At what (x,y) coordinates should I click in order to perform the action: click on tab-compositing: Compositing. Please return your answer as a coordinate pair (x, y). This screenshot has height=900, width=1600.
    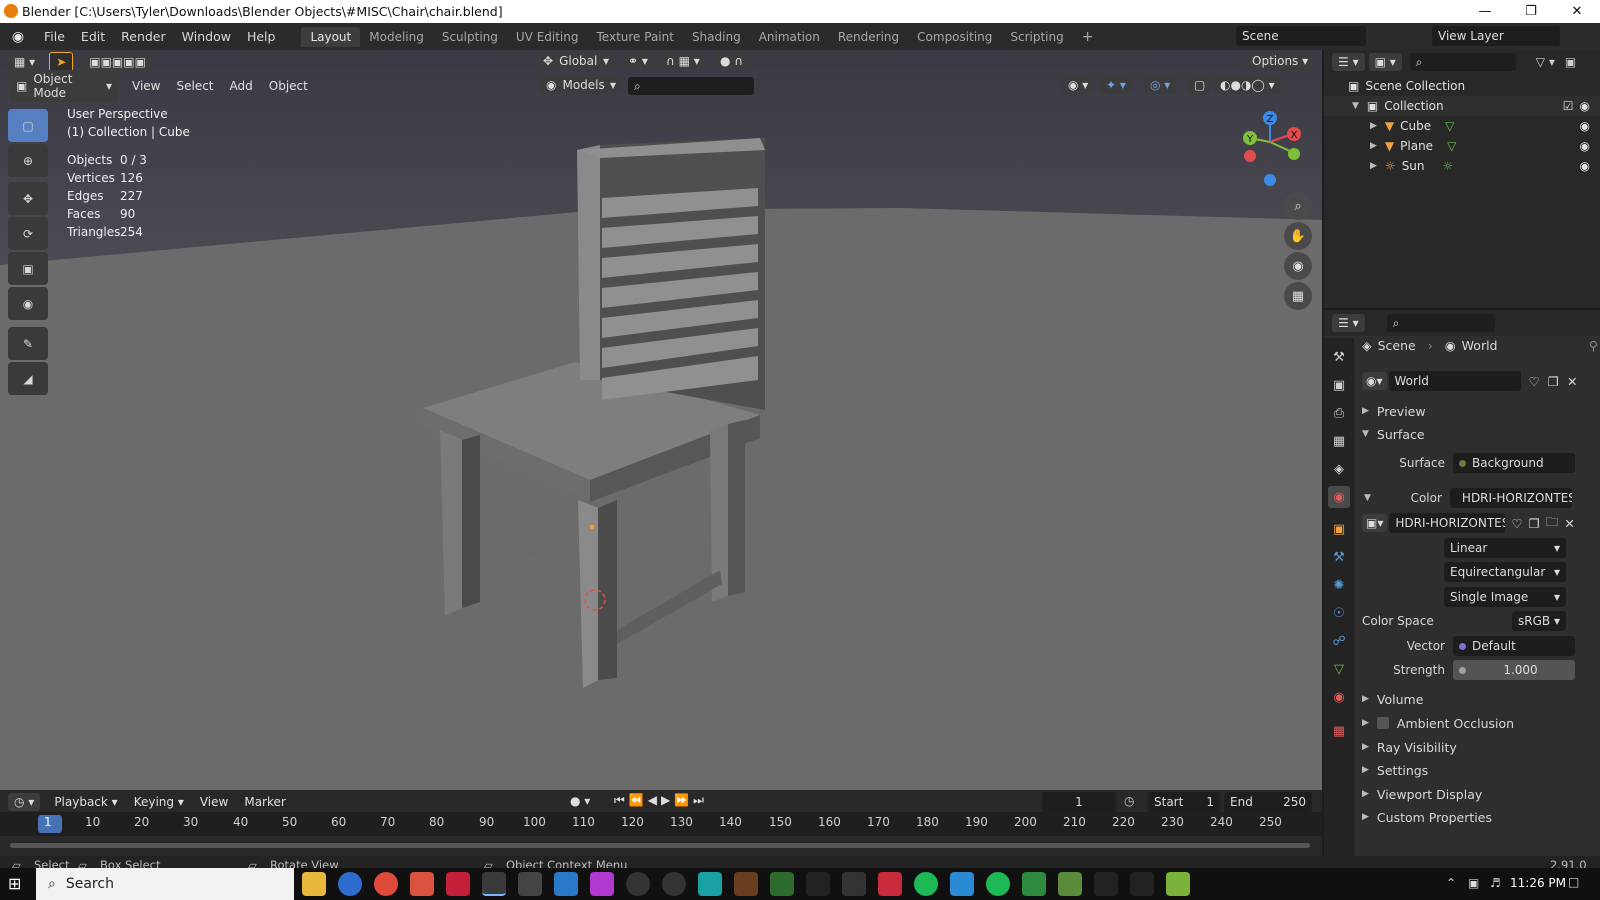
    Looking at the image, I should click on (954, 37).